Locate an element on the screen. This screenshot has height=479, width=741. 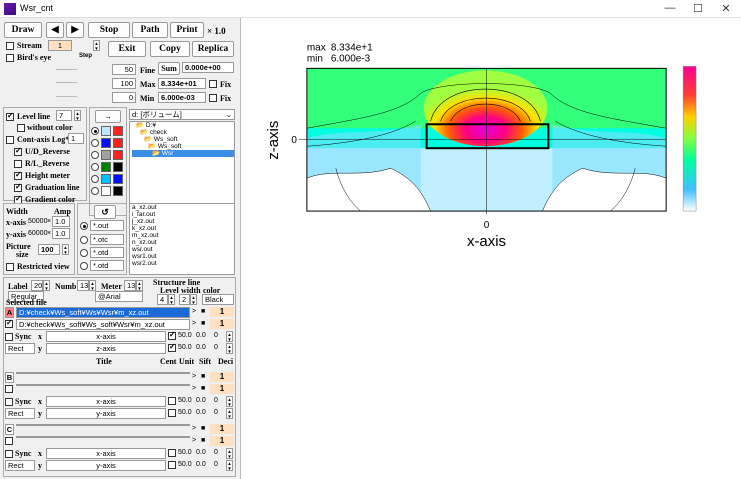
path-button: Path is located at coordinates (150, 30).